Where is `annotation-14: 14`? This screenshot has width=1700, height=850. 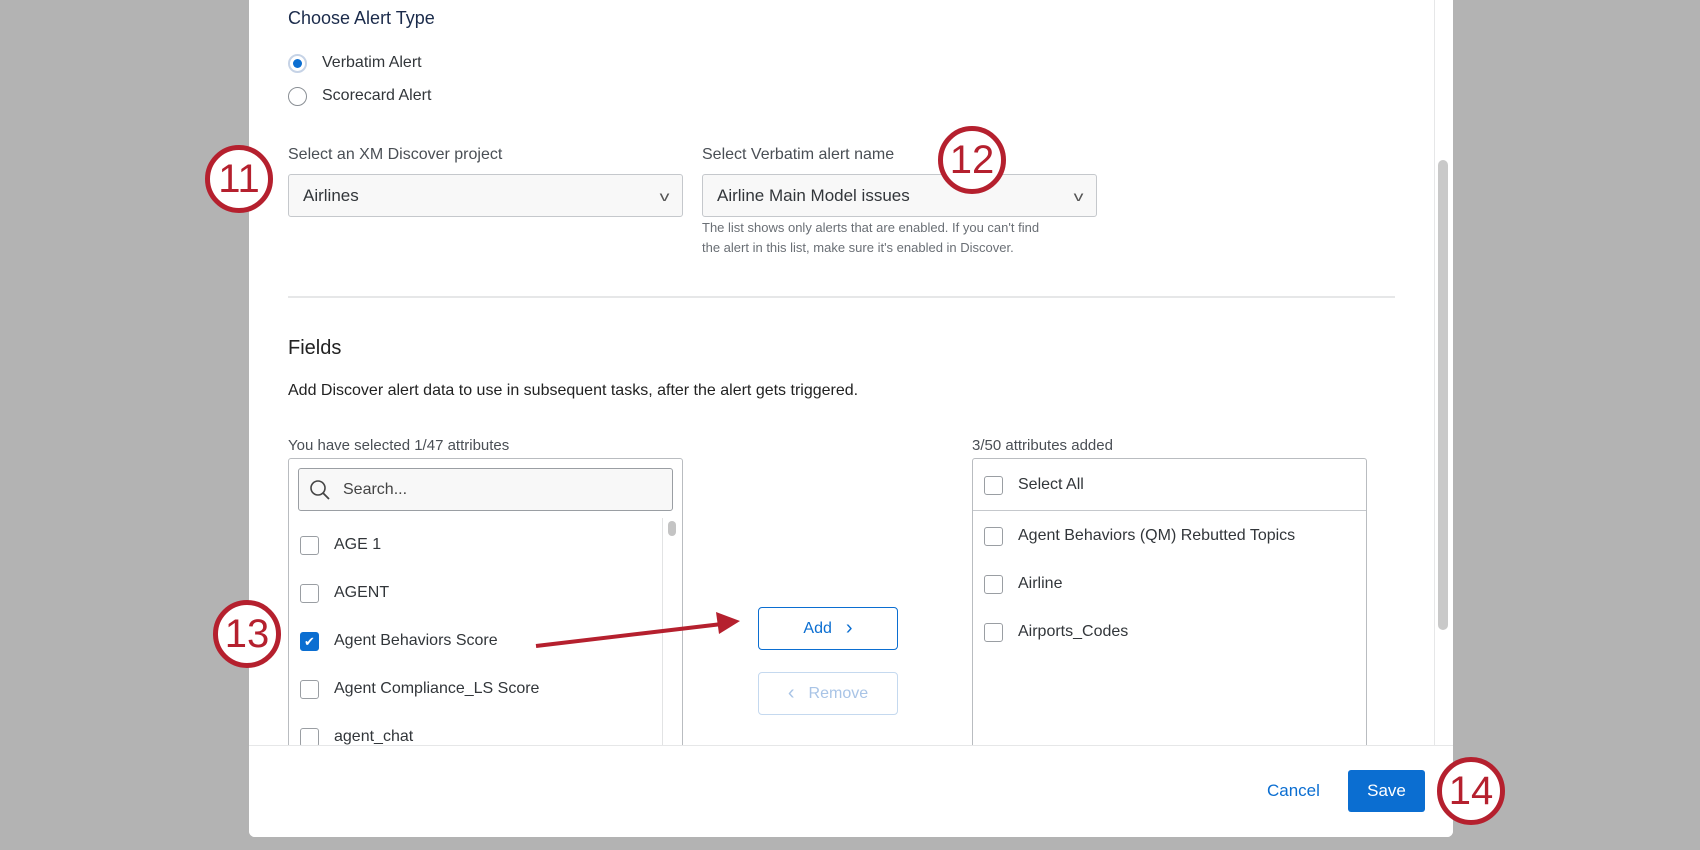 annotation-14: 14 is located at coordinates (1471, 791).